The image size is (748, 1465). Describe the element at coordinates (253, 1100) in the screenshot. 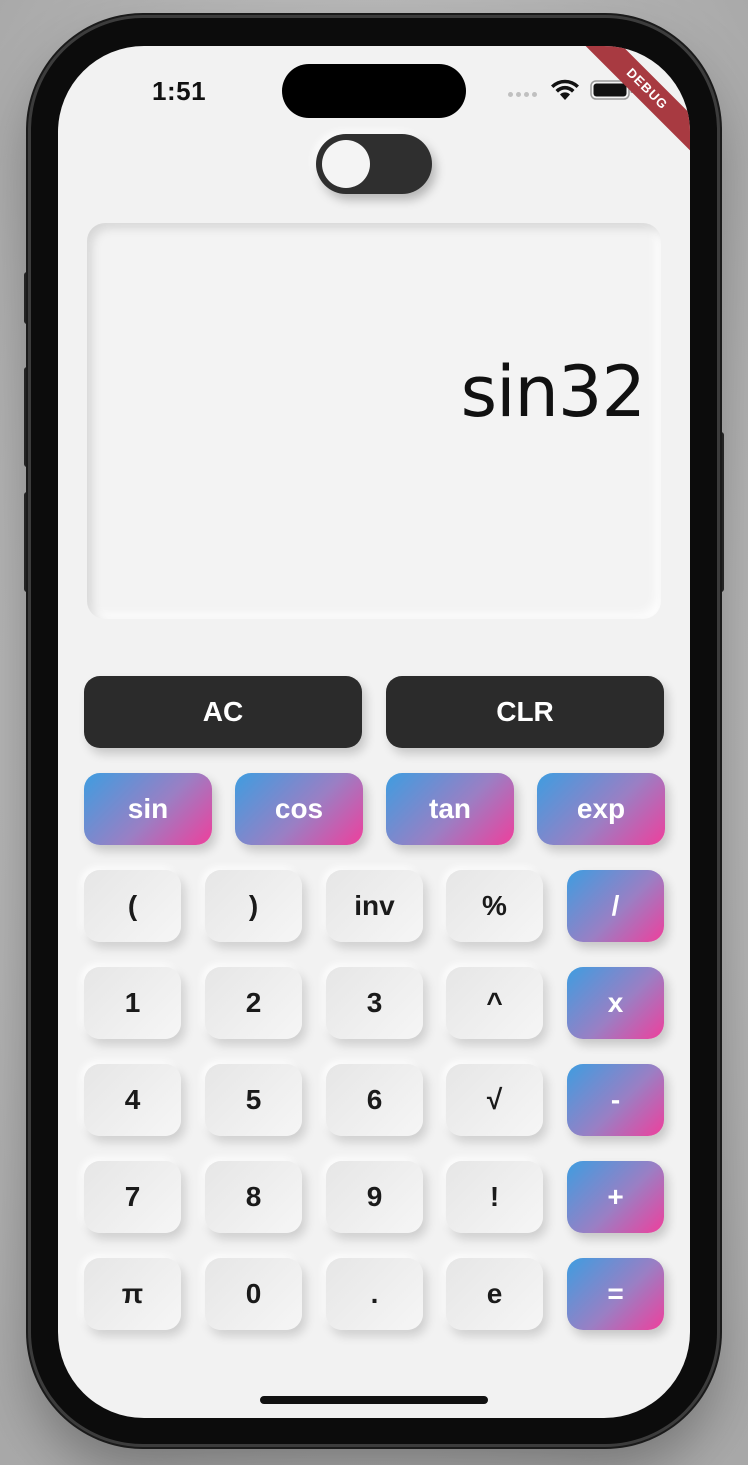

I see `digit-5-button: 5` at that location.